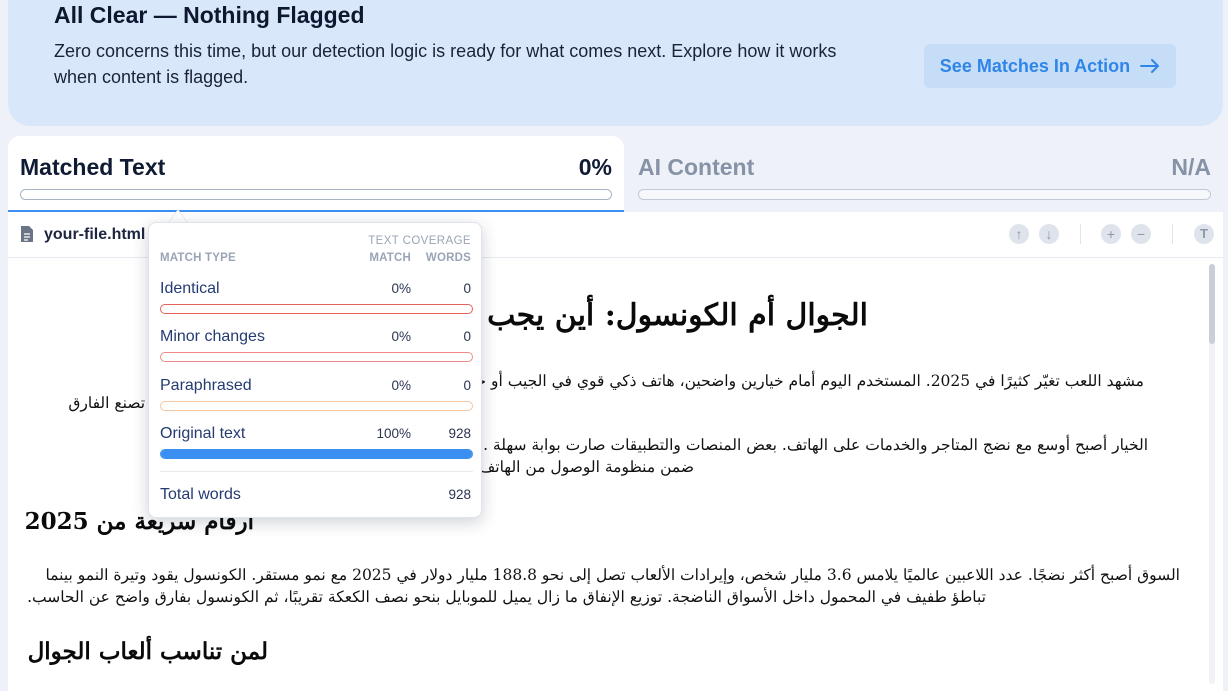  I want to click on row-minor-changes-bar, so click(316, 357).